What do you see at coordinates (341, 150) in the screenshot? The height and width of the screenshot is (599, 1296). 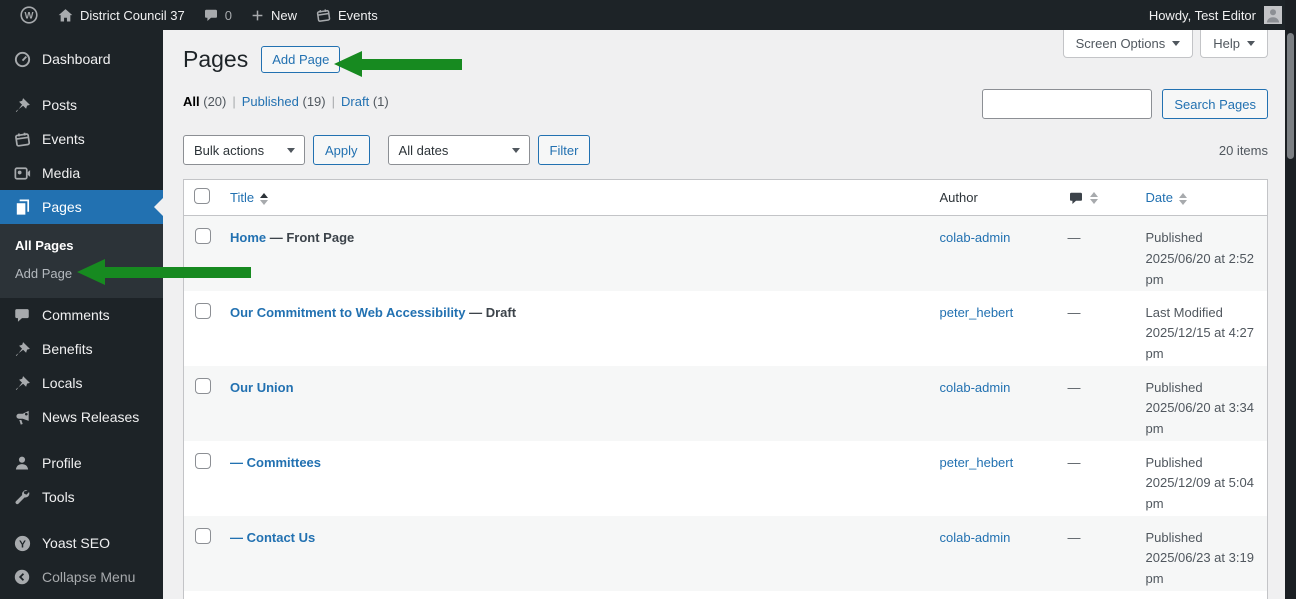 I see `apply-button: Apply` at bounding box center [341, 150].